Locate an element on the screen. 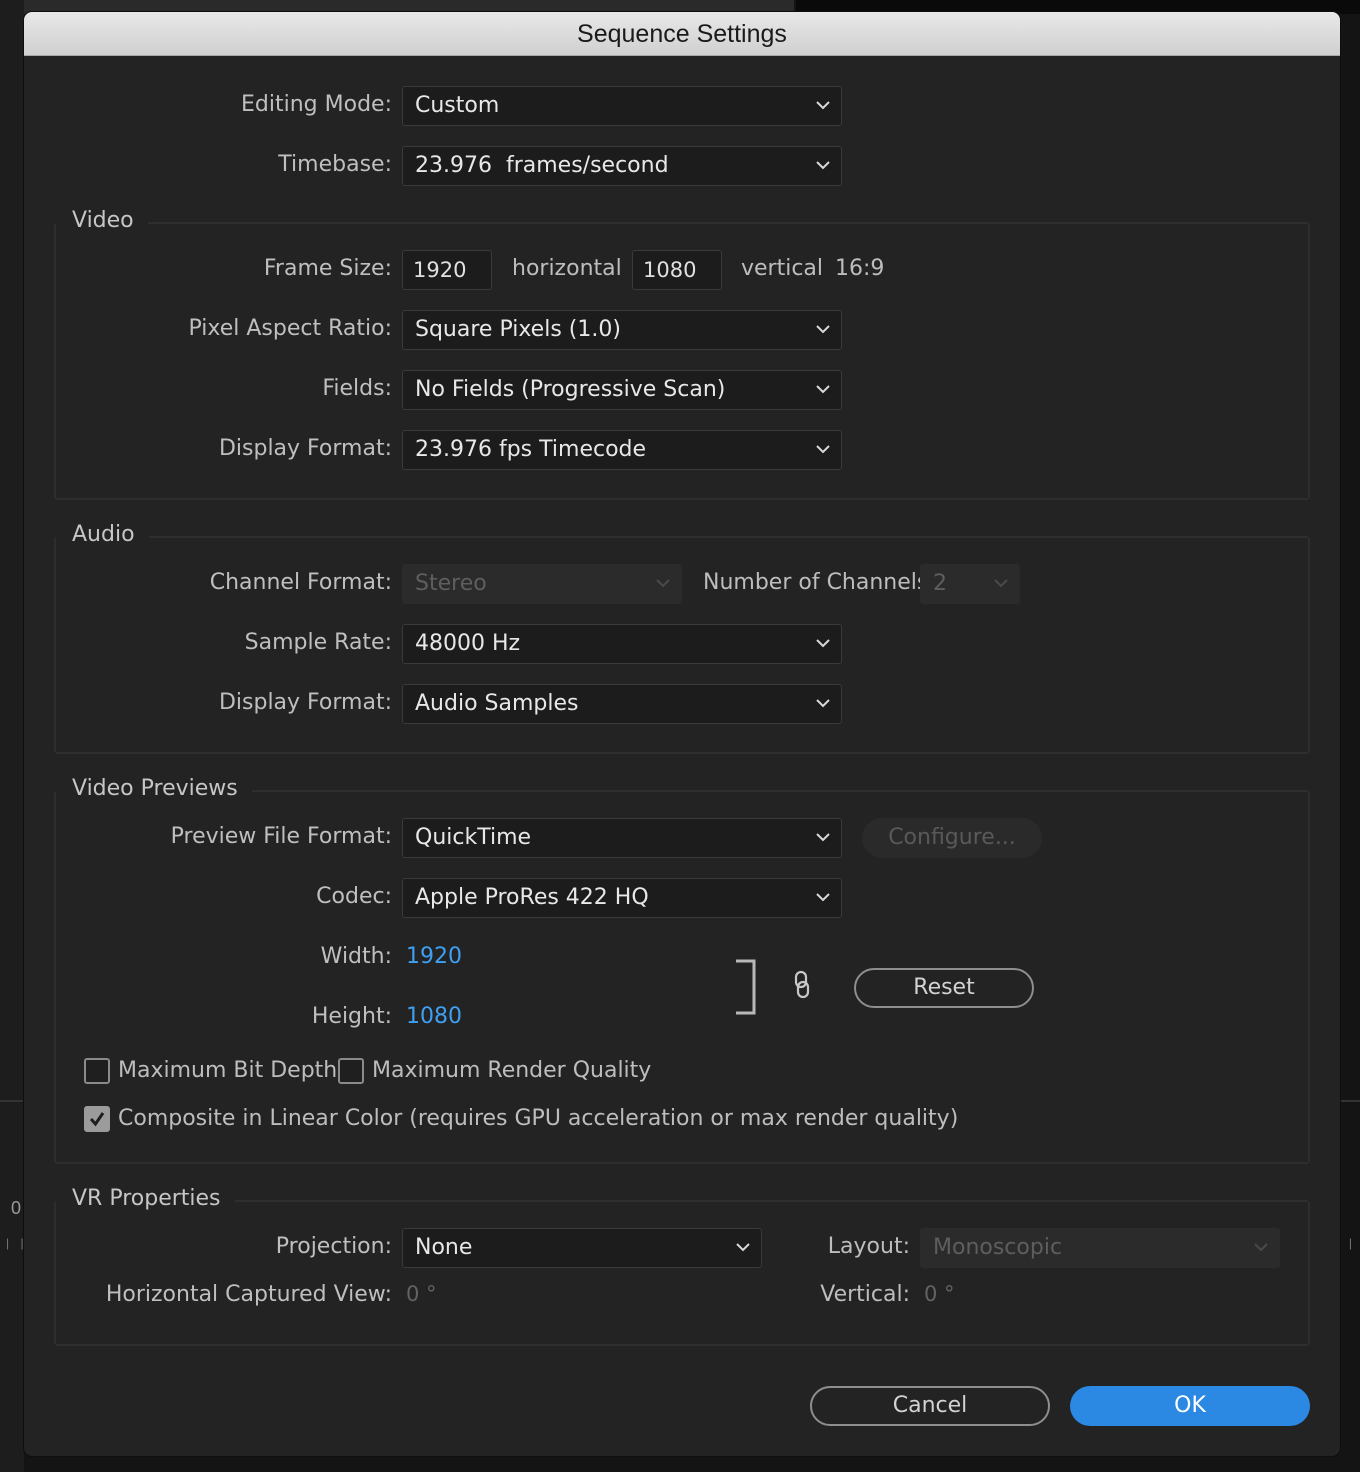  sample-rate-dropdown: 48000 Hz is located at coordinates (622, 644).